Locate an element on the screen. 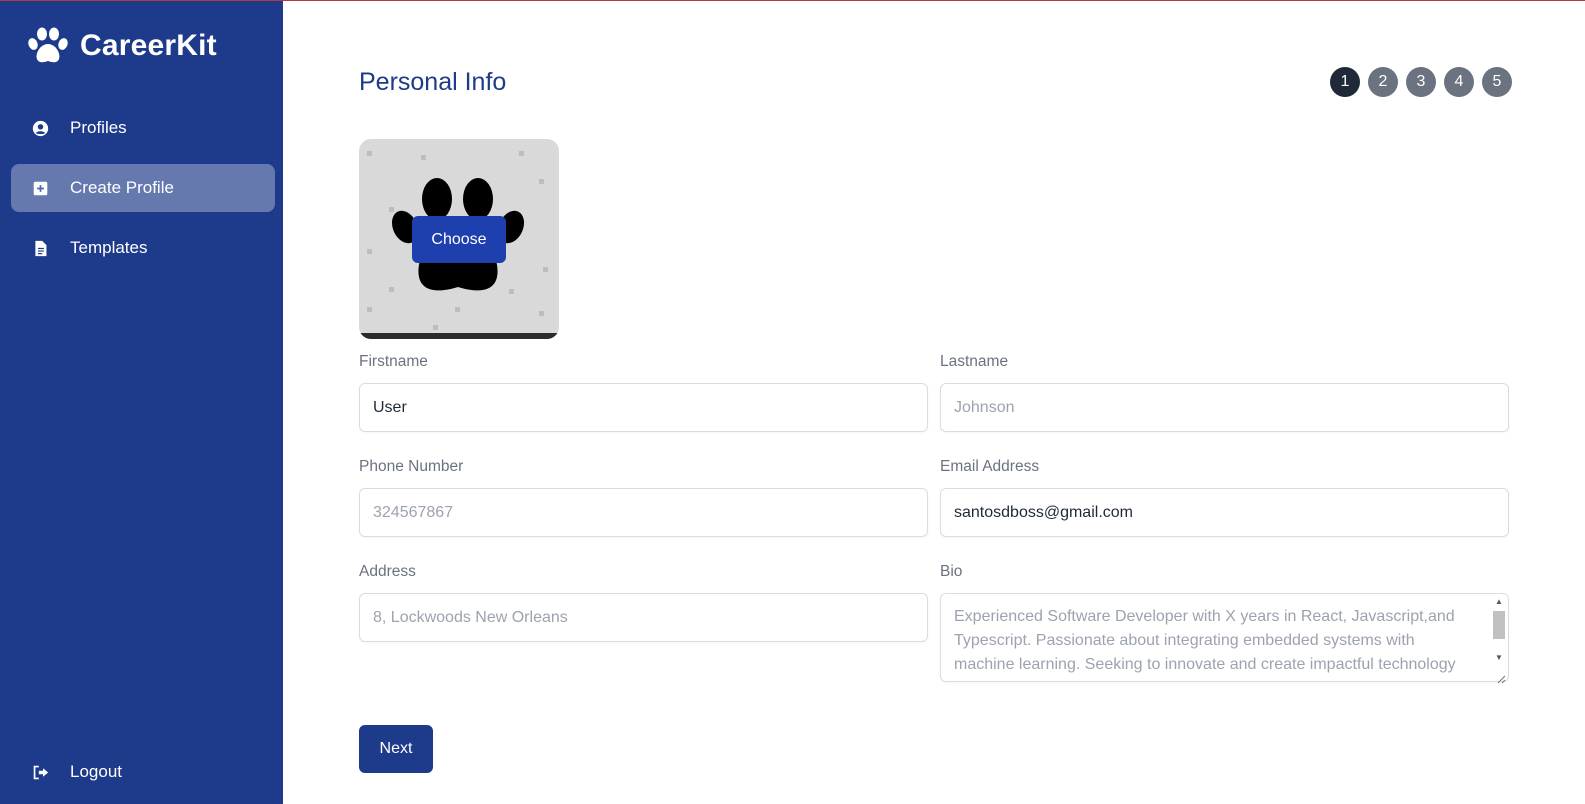  sidebar-item-templates: Templates is located at coordinates (143, 248).